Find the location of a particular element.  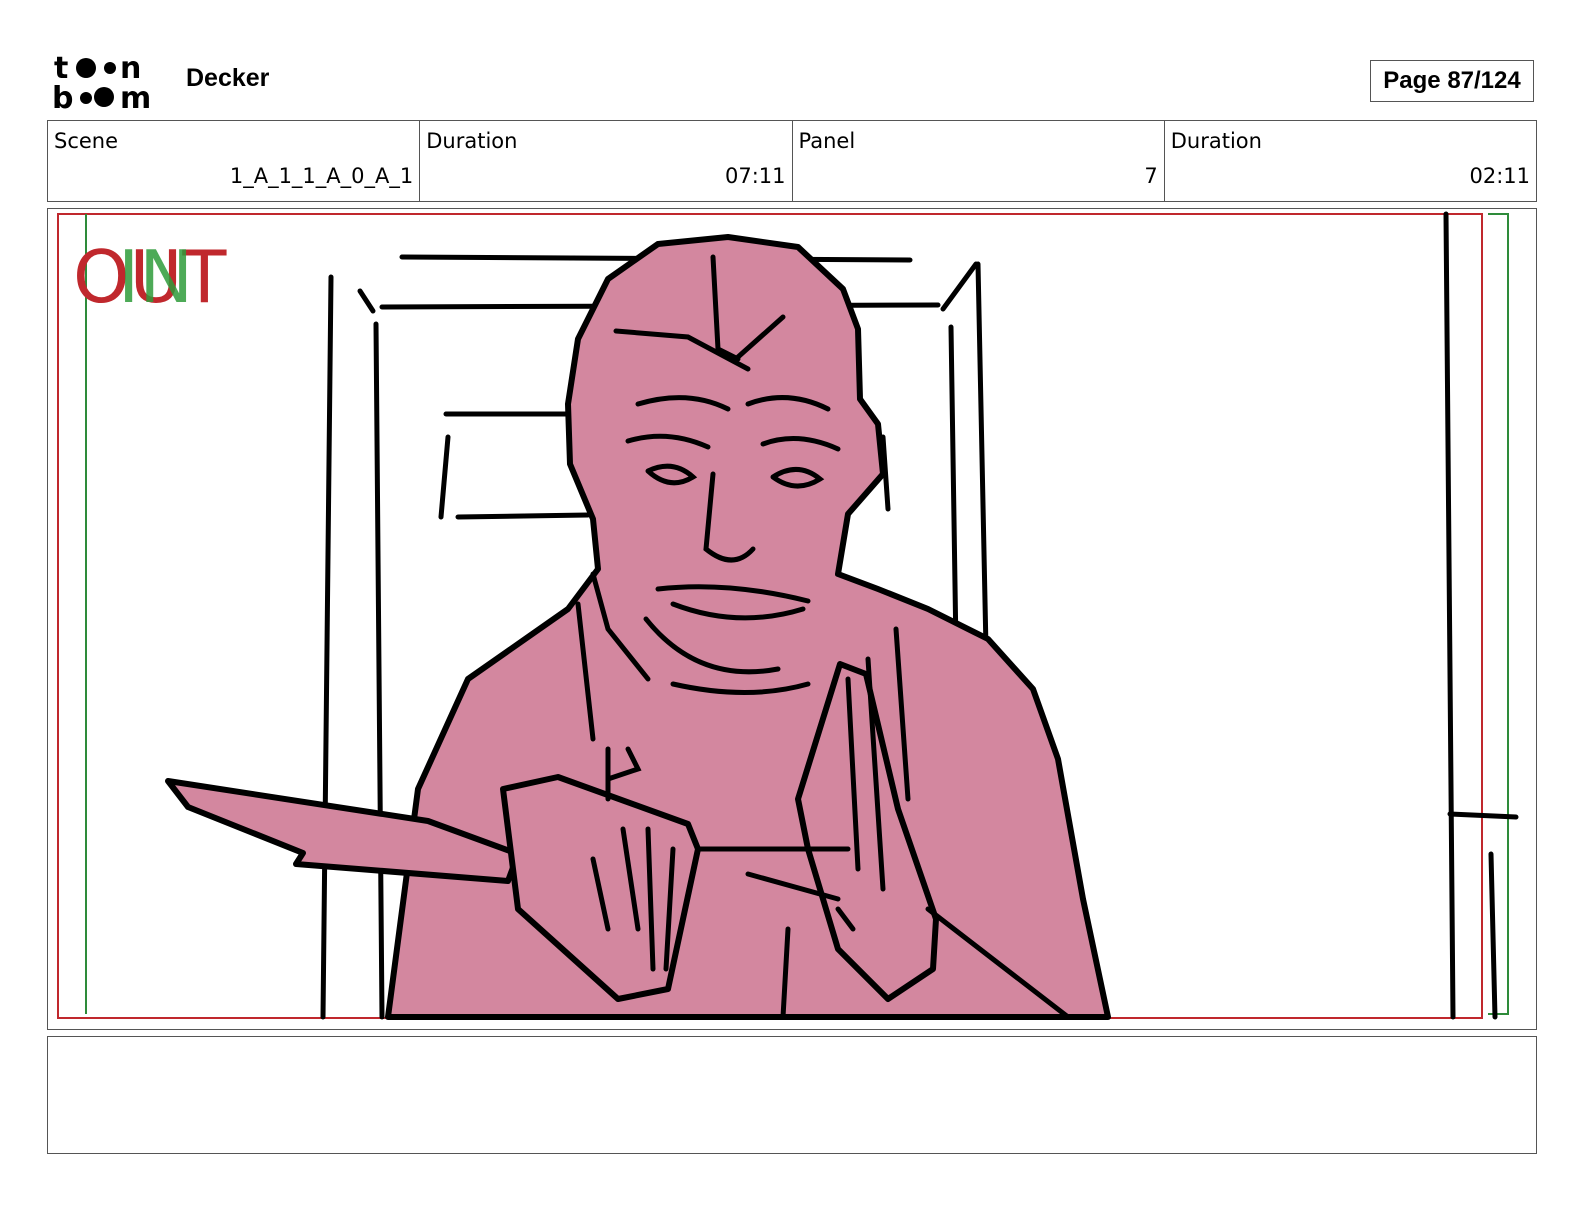

svg-text: m is located at coordinates (135, 96).